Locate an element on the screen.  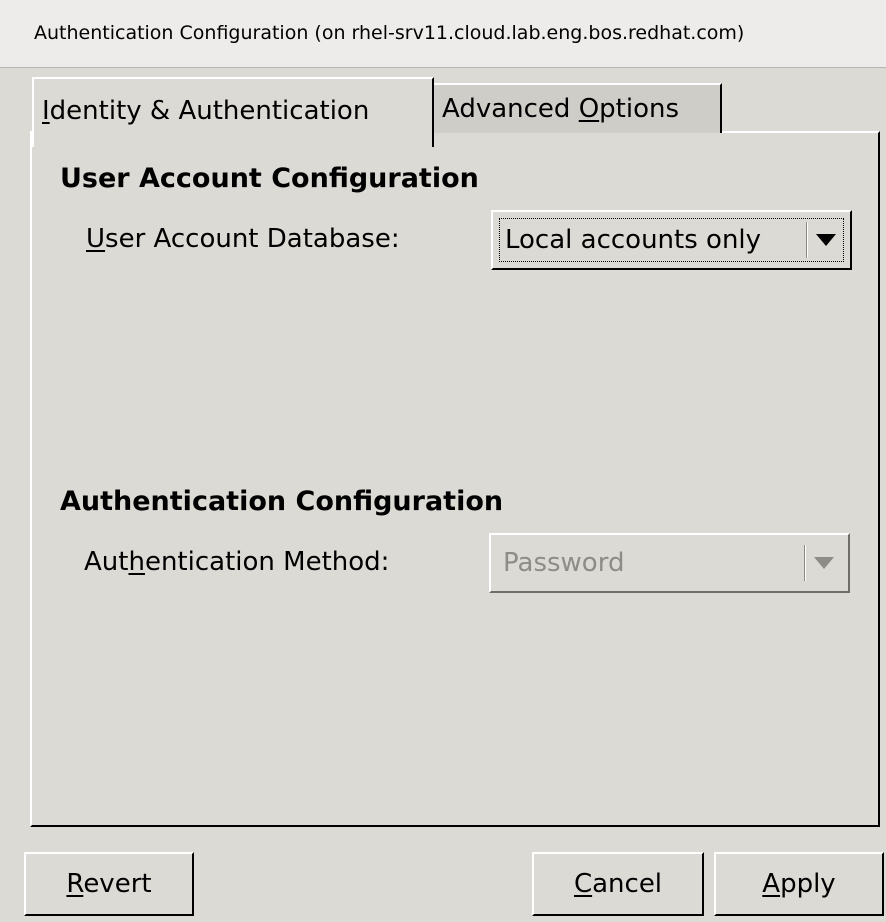
tab-label-suffix: ptions is located at coordinates (639, 109).